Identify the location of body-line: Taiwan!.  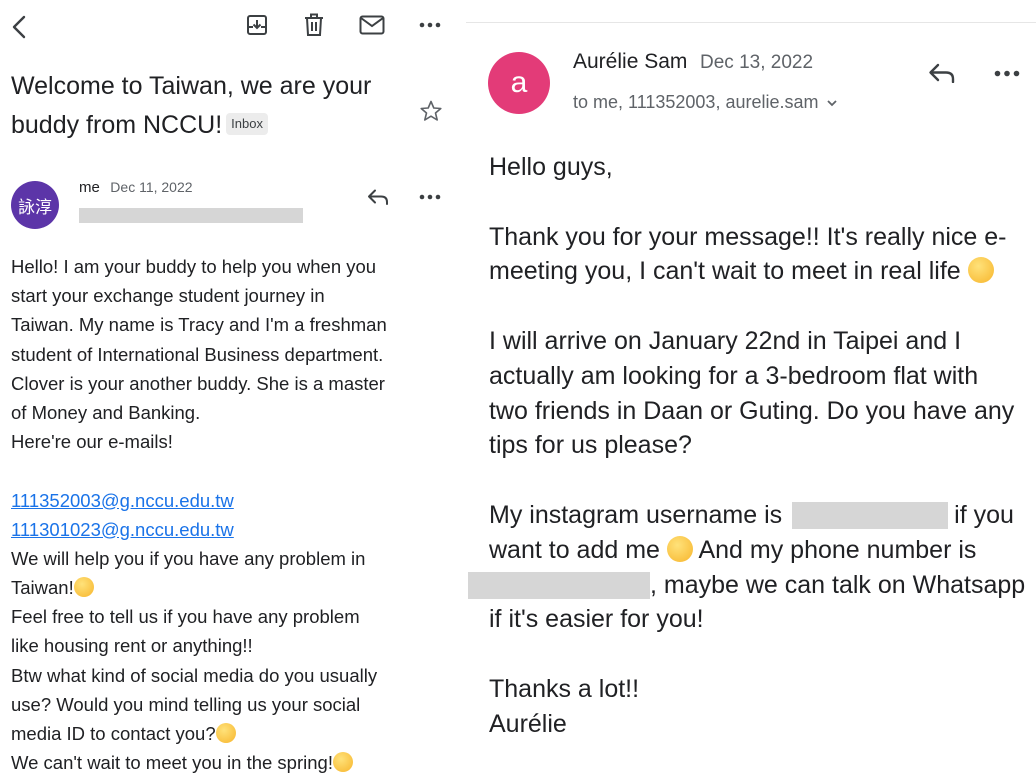
(42, 588).